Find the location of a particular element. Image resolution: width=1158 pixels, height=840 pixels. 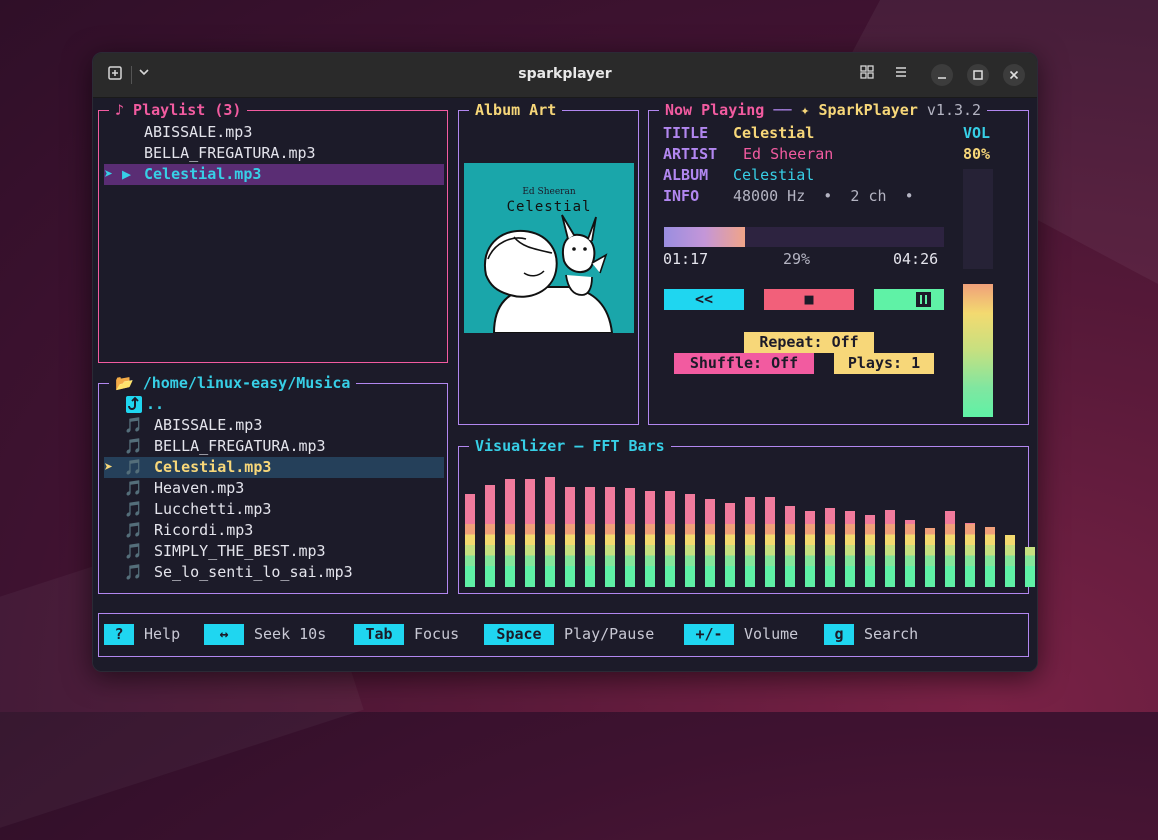

seek-key: ↔ is located at coordinates (224, 634).